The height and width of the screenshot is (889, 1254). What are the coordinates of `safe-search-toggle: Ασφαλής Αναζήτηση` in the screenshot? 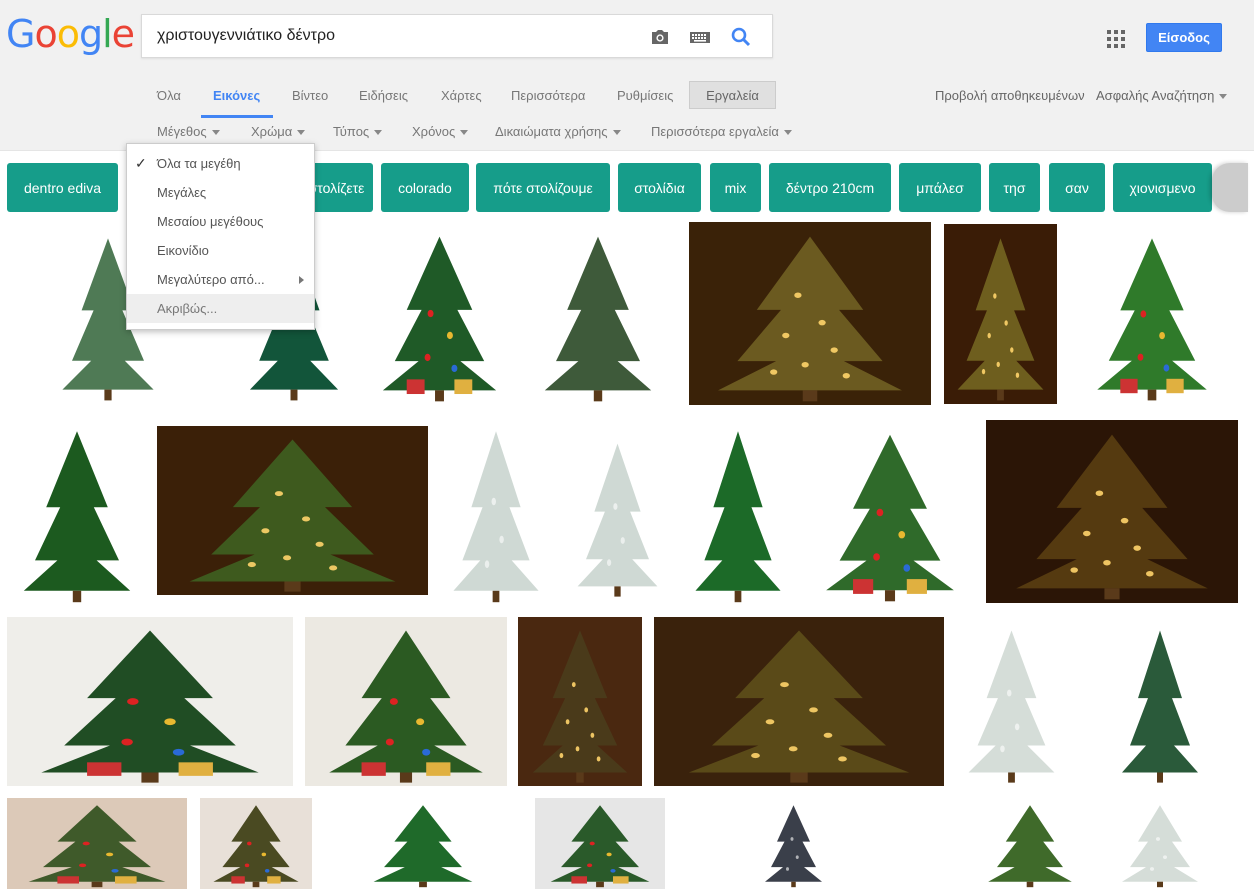 It's located at (1162, 95).